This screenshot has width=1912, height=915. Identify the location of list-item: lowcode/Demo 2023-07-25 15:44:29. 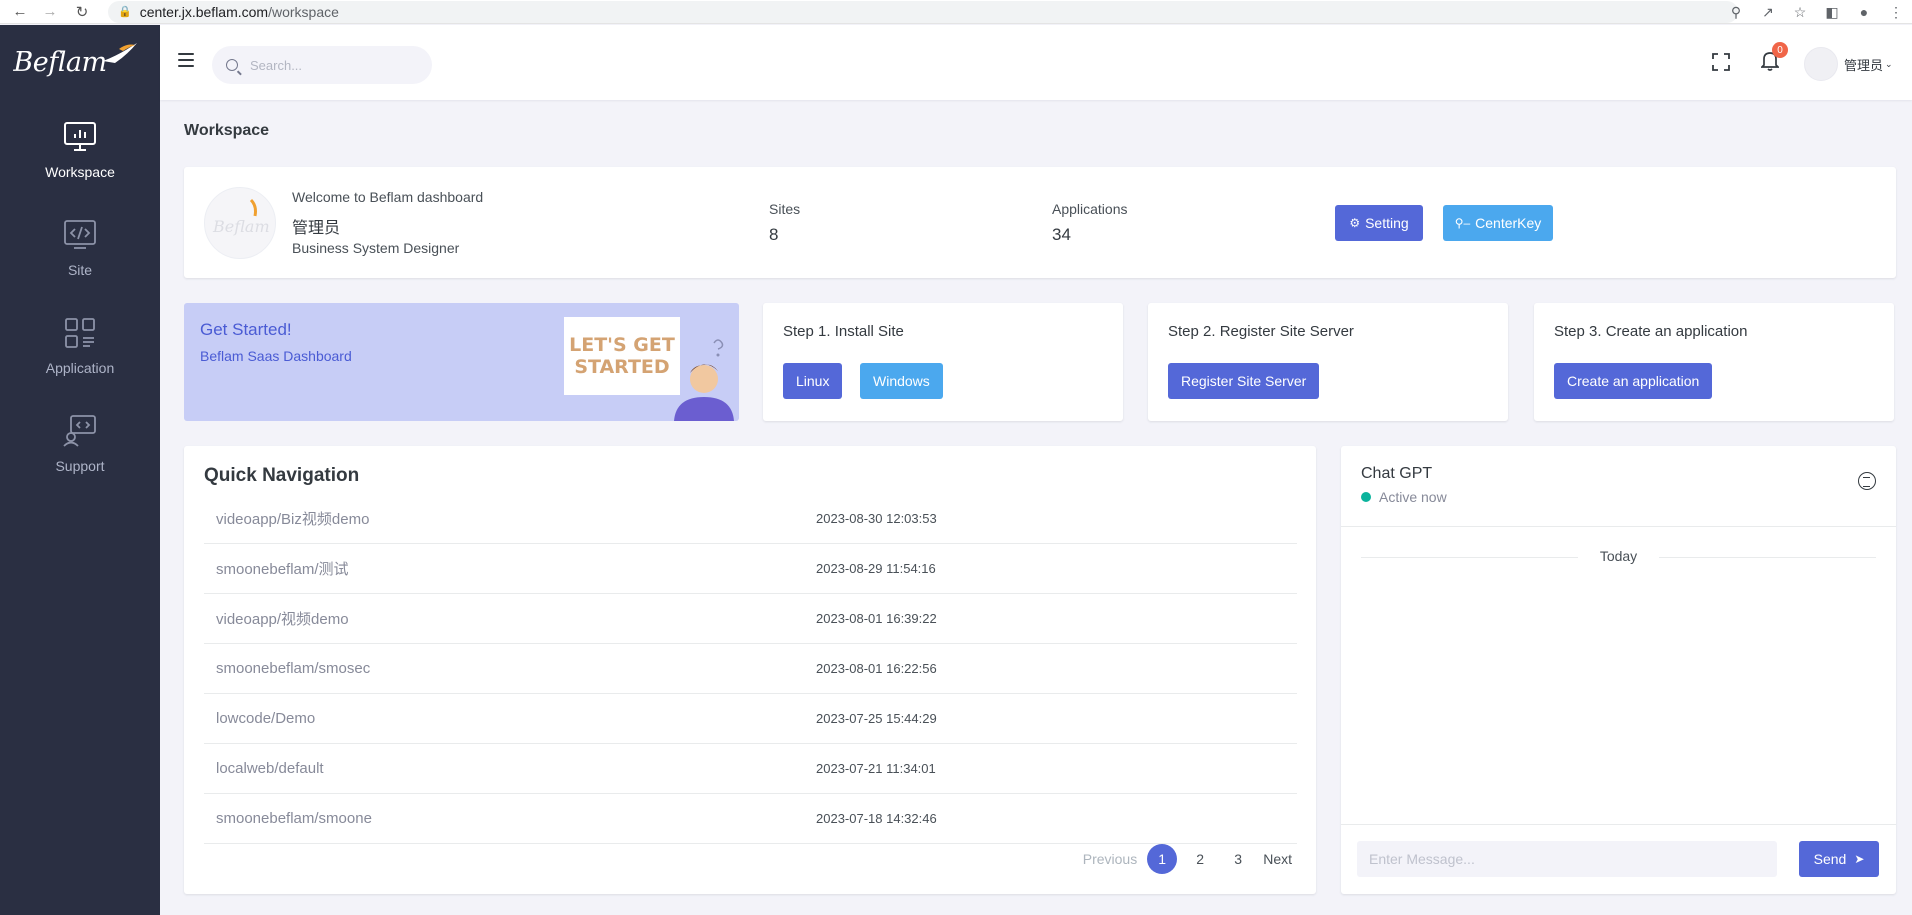
(750, 719).